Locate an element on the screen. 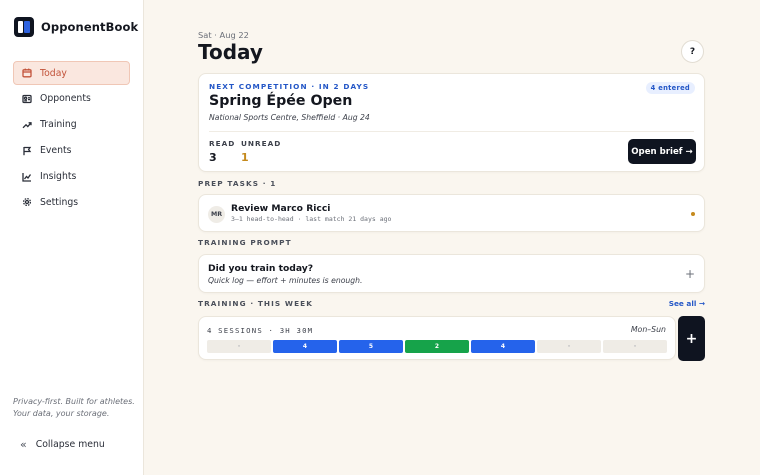 Image resolution: width=760 pixels, height=475 pixels. unread-dot-icon is located at coordinates (693, 214).